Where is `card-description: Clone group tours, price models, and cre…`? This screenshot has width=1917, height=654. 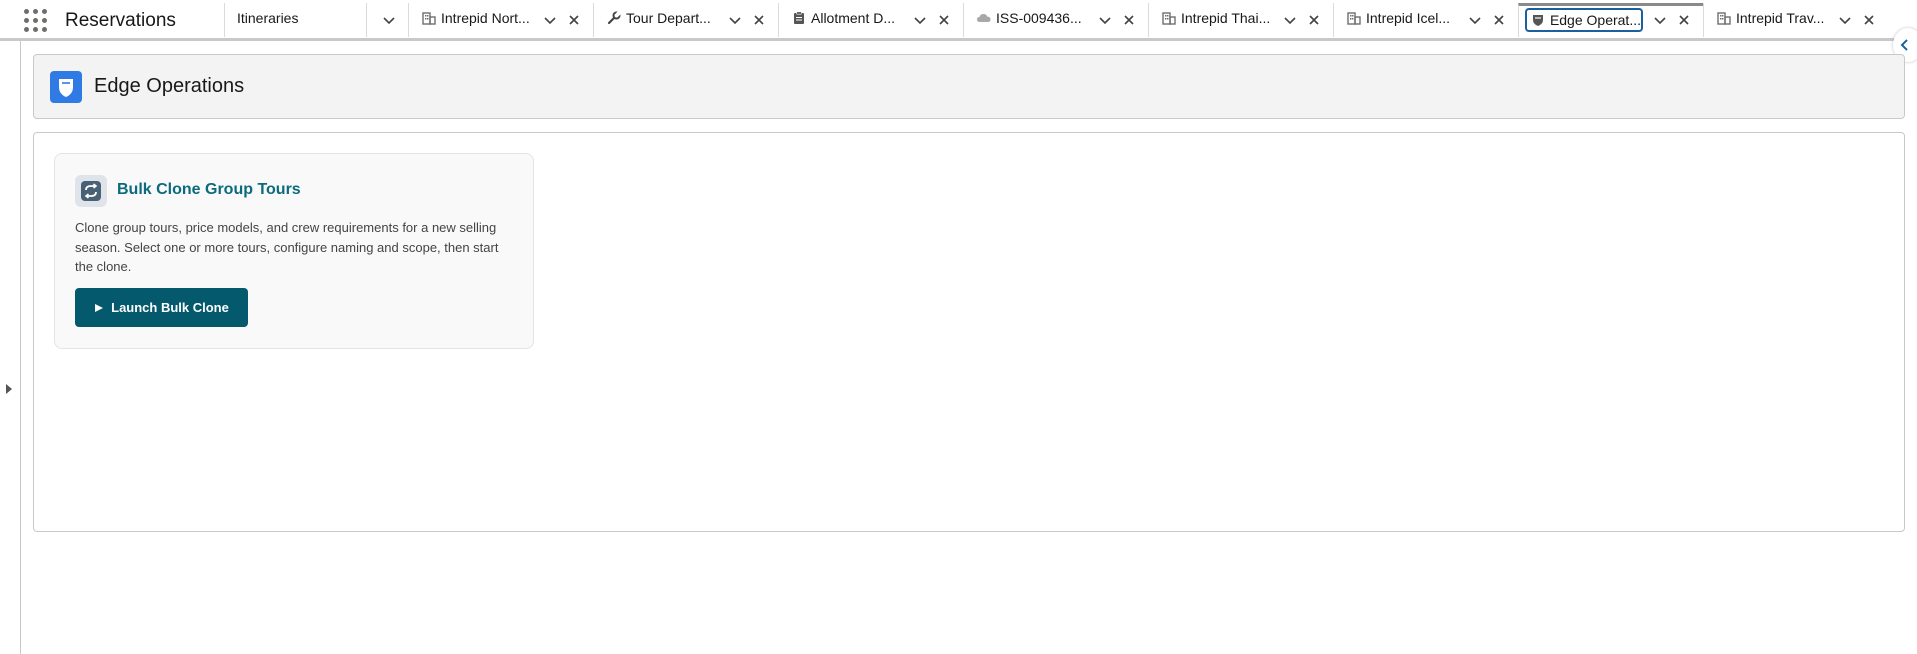 card-description: Clone group tours, price models, and cre… is located at coordinates (287, 247).